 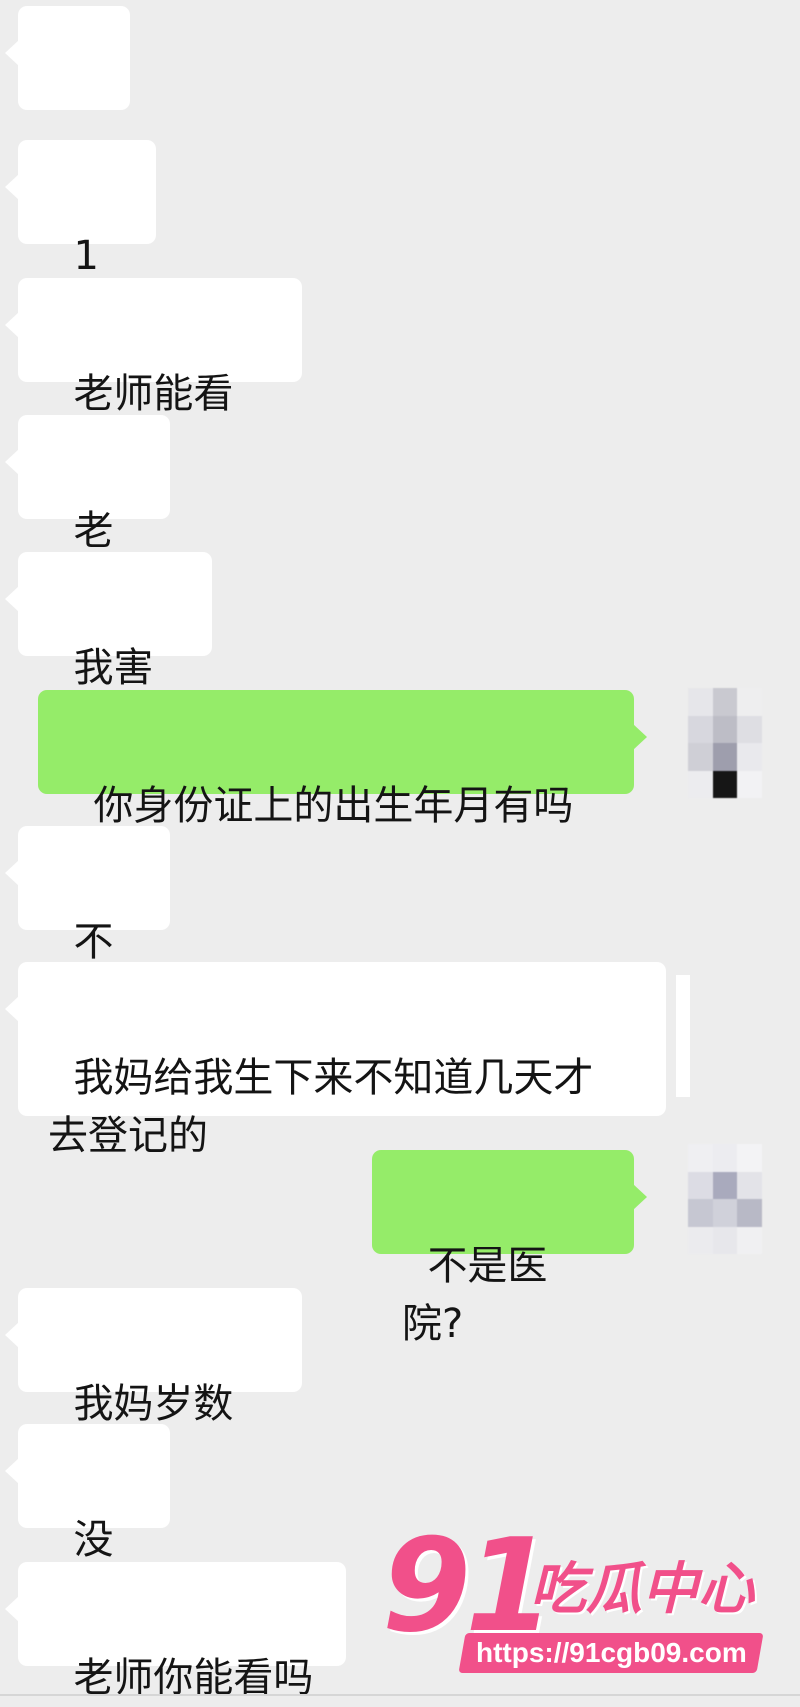 I want to click on message-bubble-incoming: 我妈岁数小, so click(x=153, y=1386).